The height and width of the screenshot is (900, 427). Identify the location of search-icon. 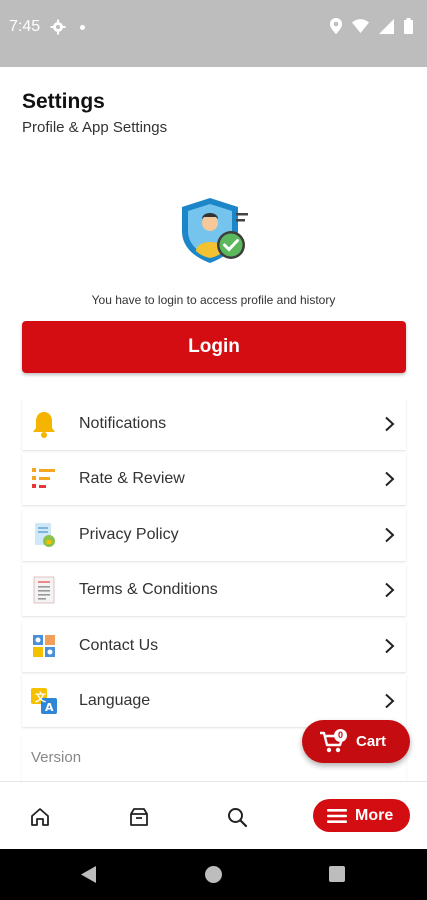
(237, 817).